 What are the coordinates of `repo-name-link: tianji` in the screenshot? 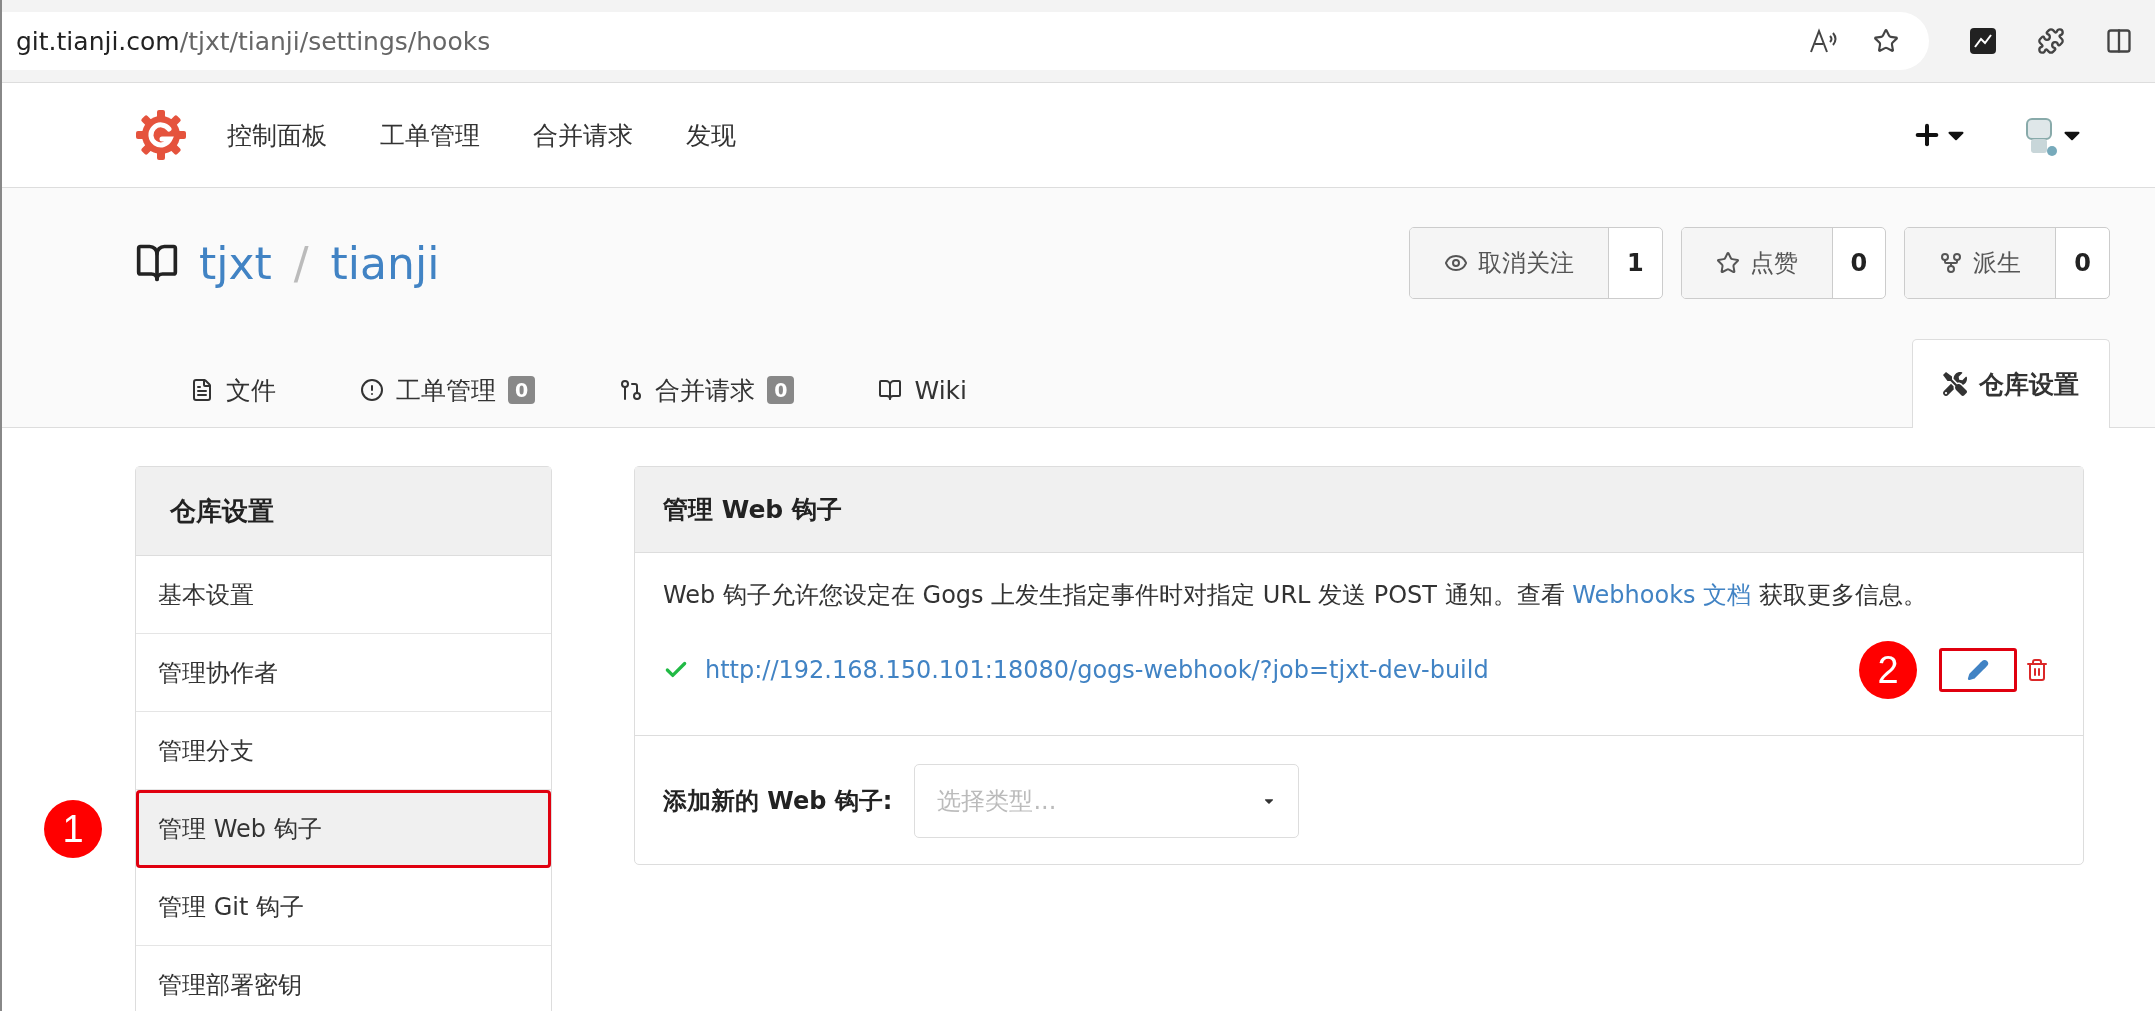 It's located at (385, 263).